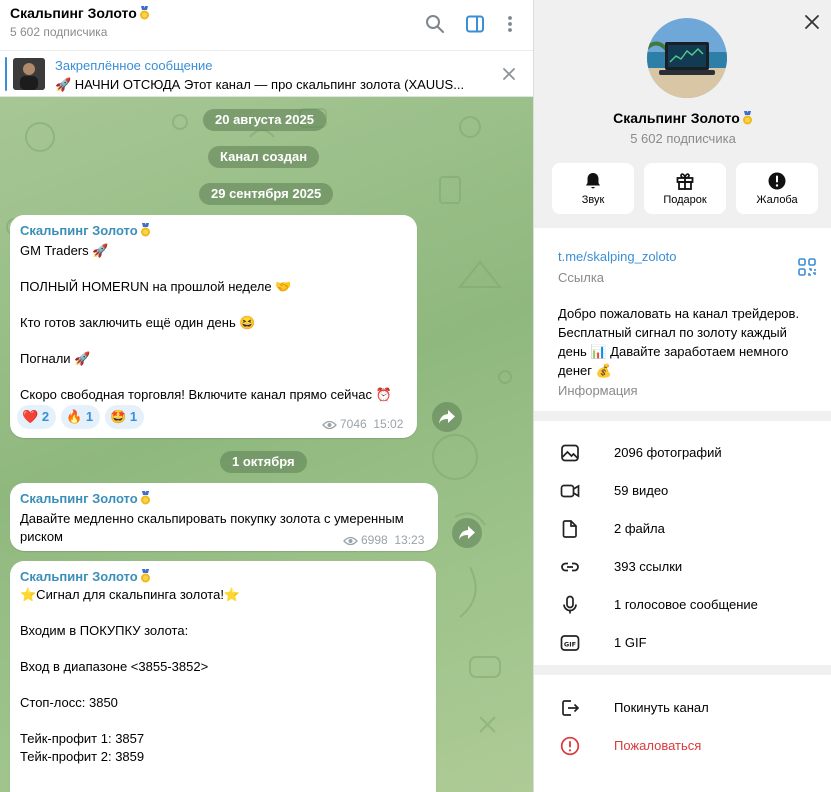  I want to click on gift-button: Подарок, so click(685, 188).